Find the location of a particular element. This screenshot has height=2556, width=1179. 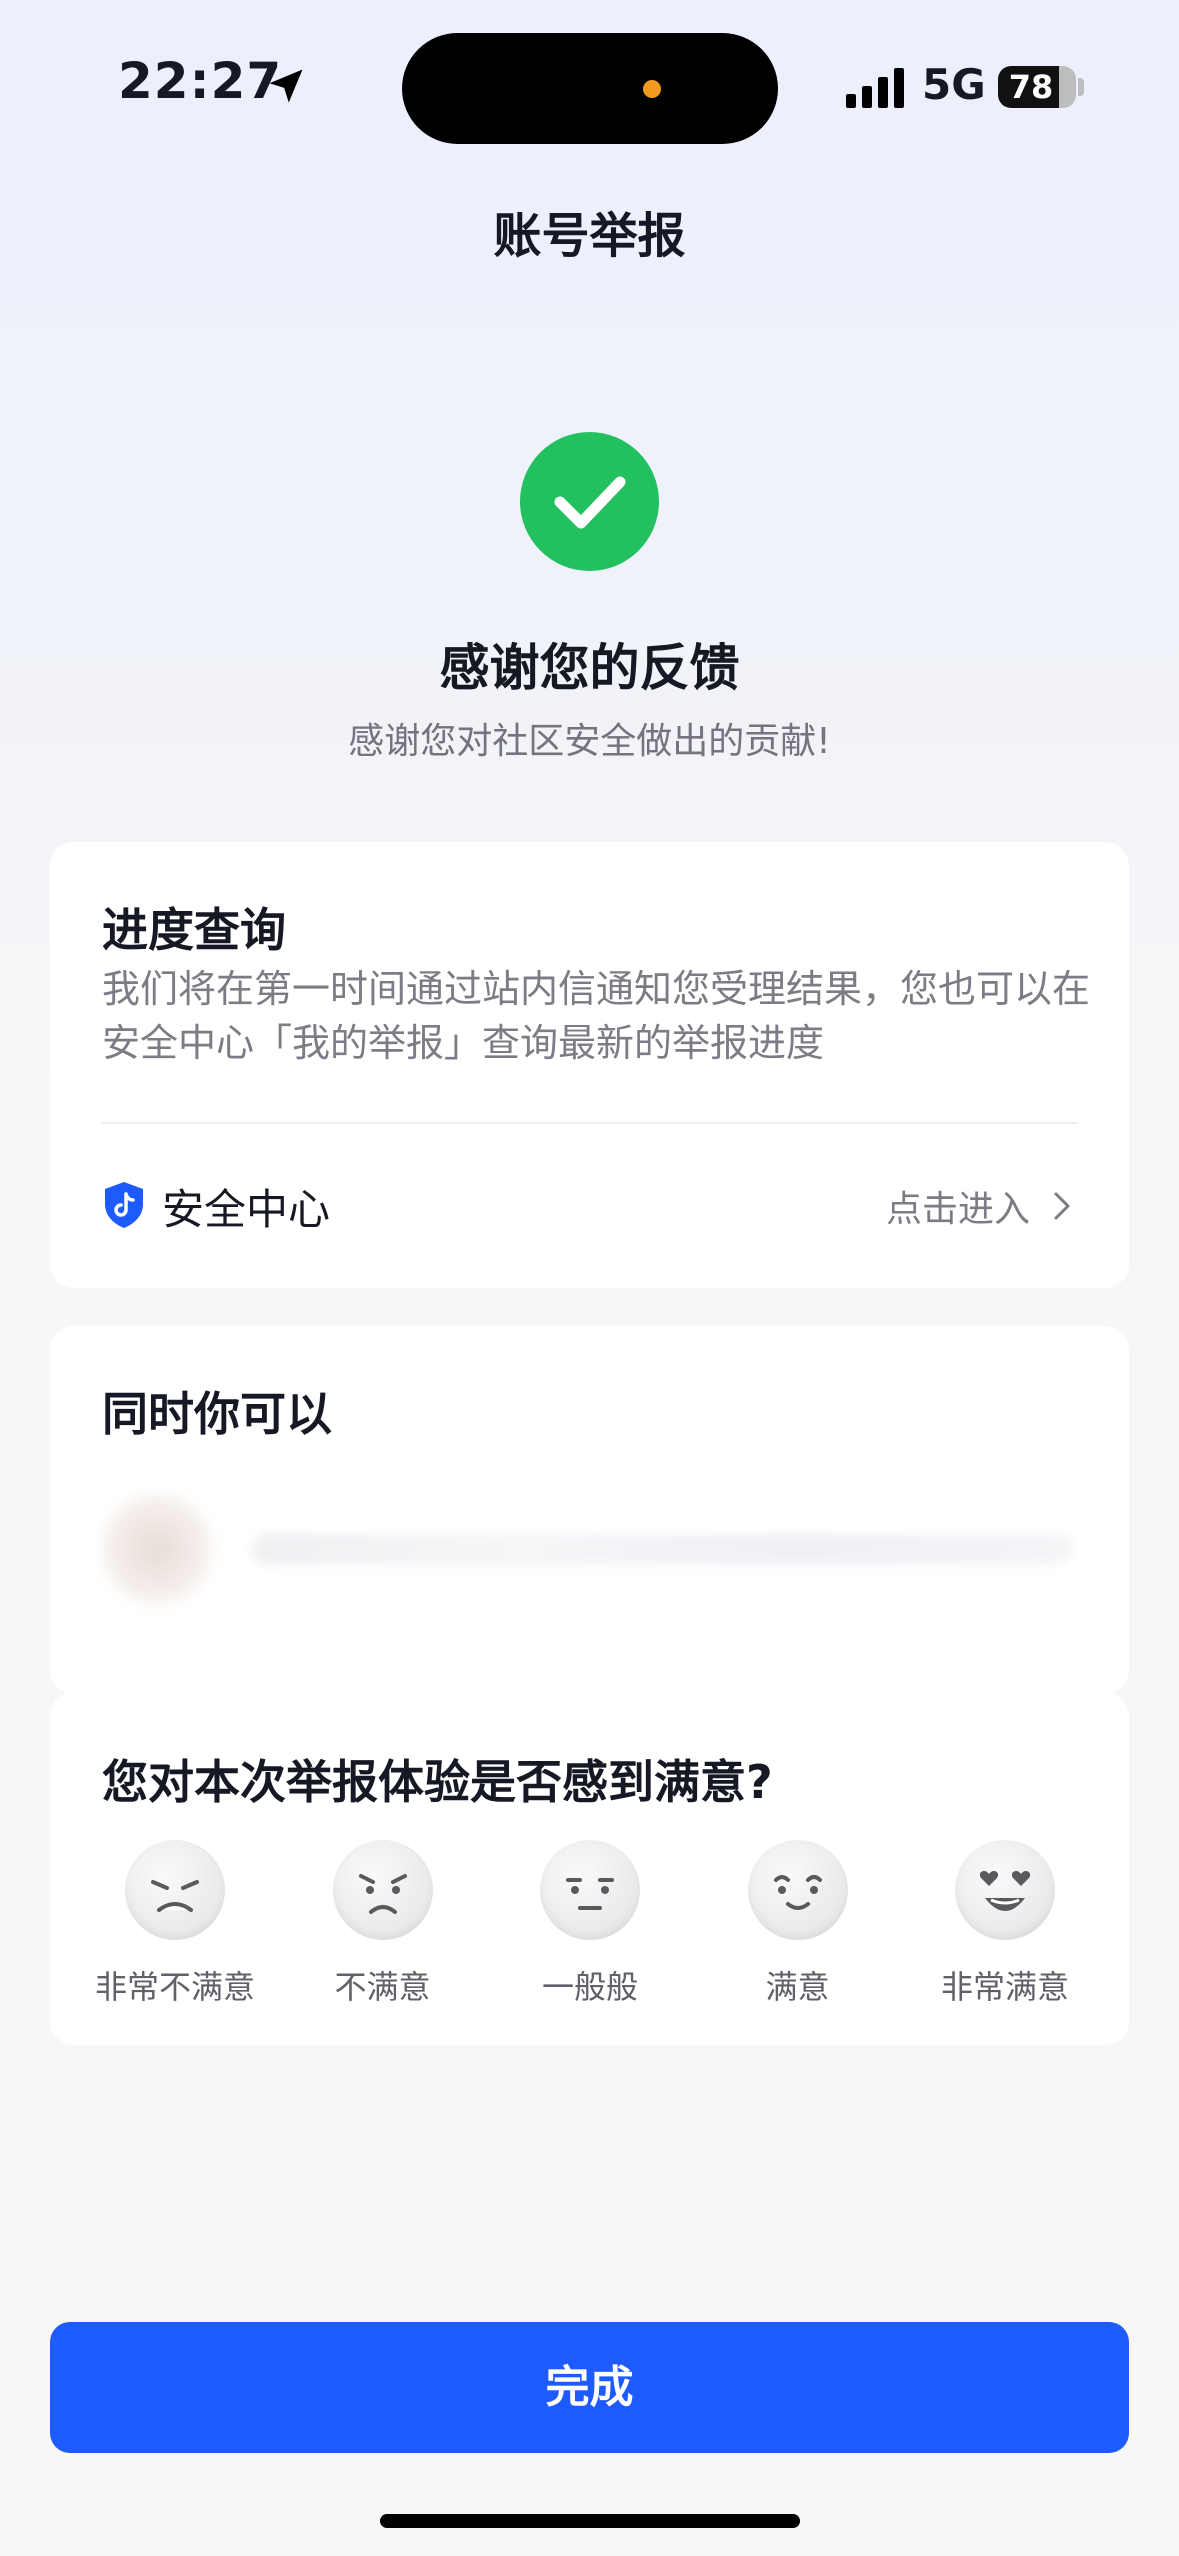

rating-label: 不满意 is located at coordinates (382, 1987).